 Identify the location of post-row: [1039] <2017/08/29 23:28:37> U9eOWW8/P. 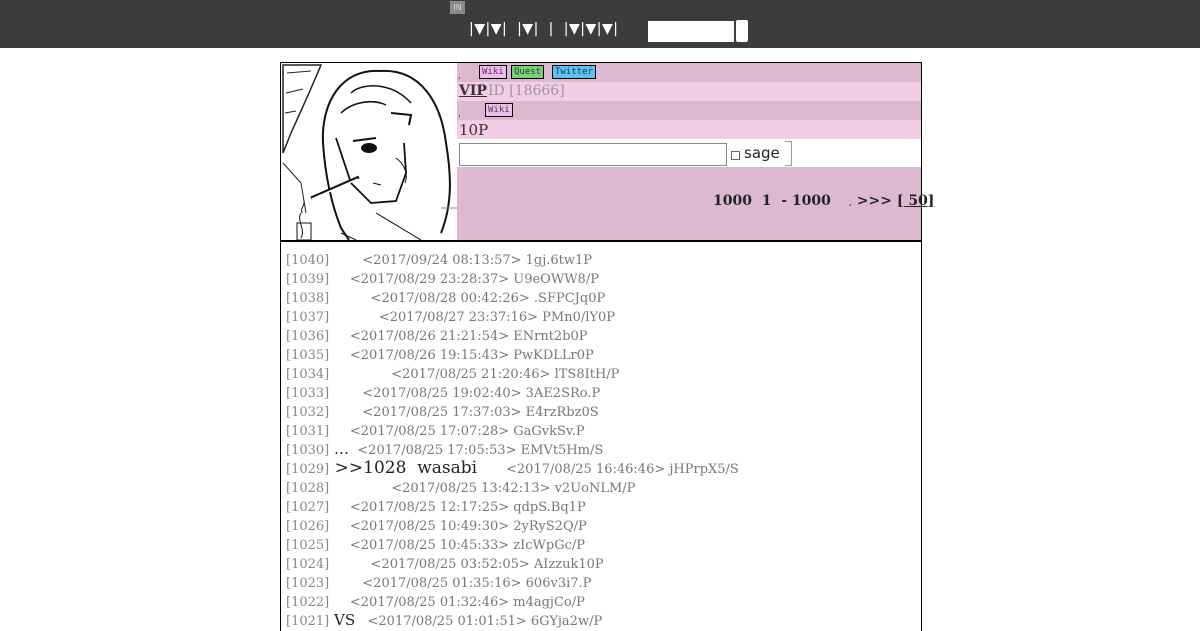
(442, 278).